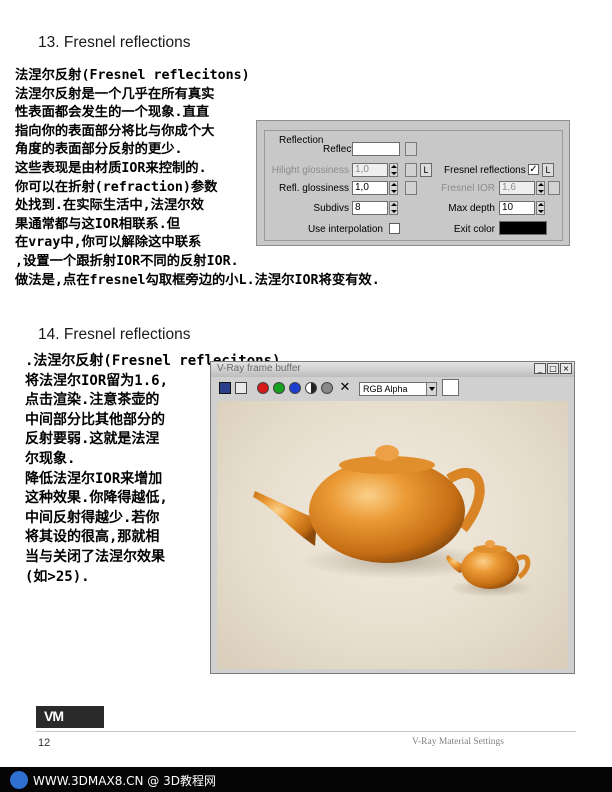 This screenshot has width=612, height=792. Describe the element at coordinates (327, 388) in the screenshot. I see `mono-channel-icon` at that location.